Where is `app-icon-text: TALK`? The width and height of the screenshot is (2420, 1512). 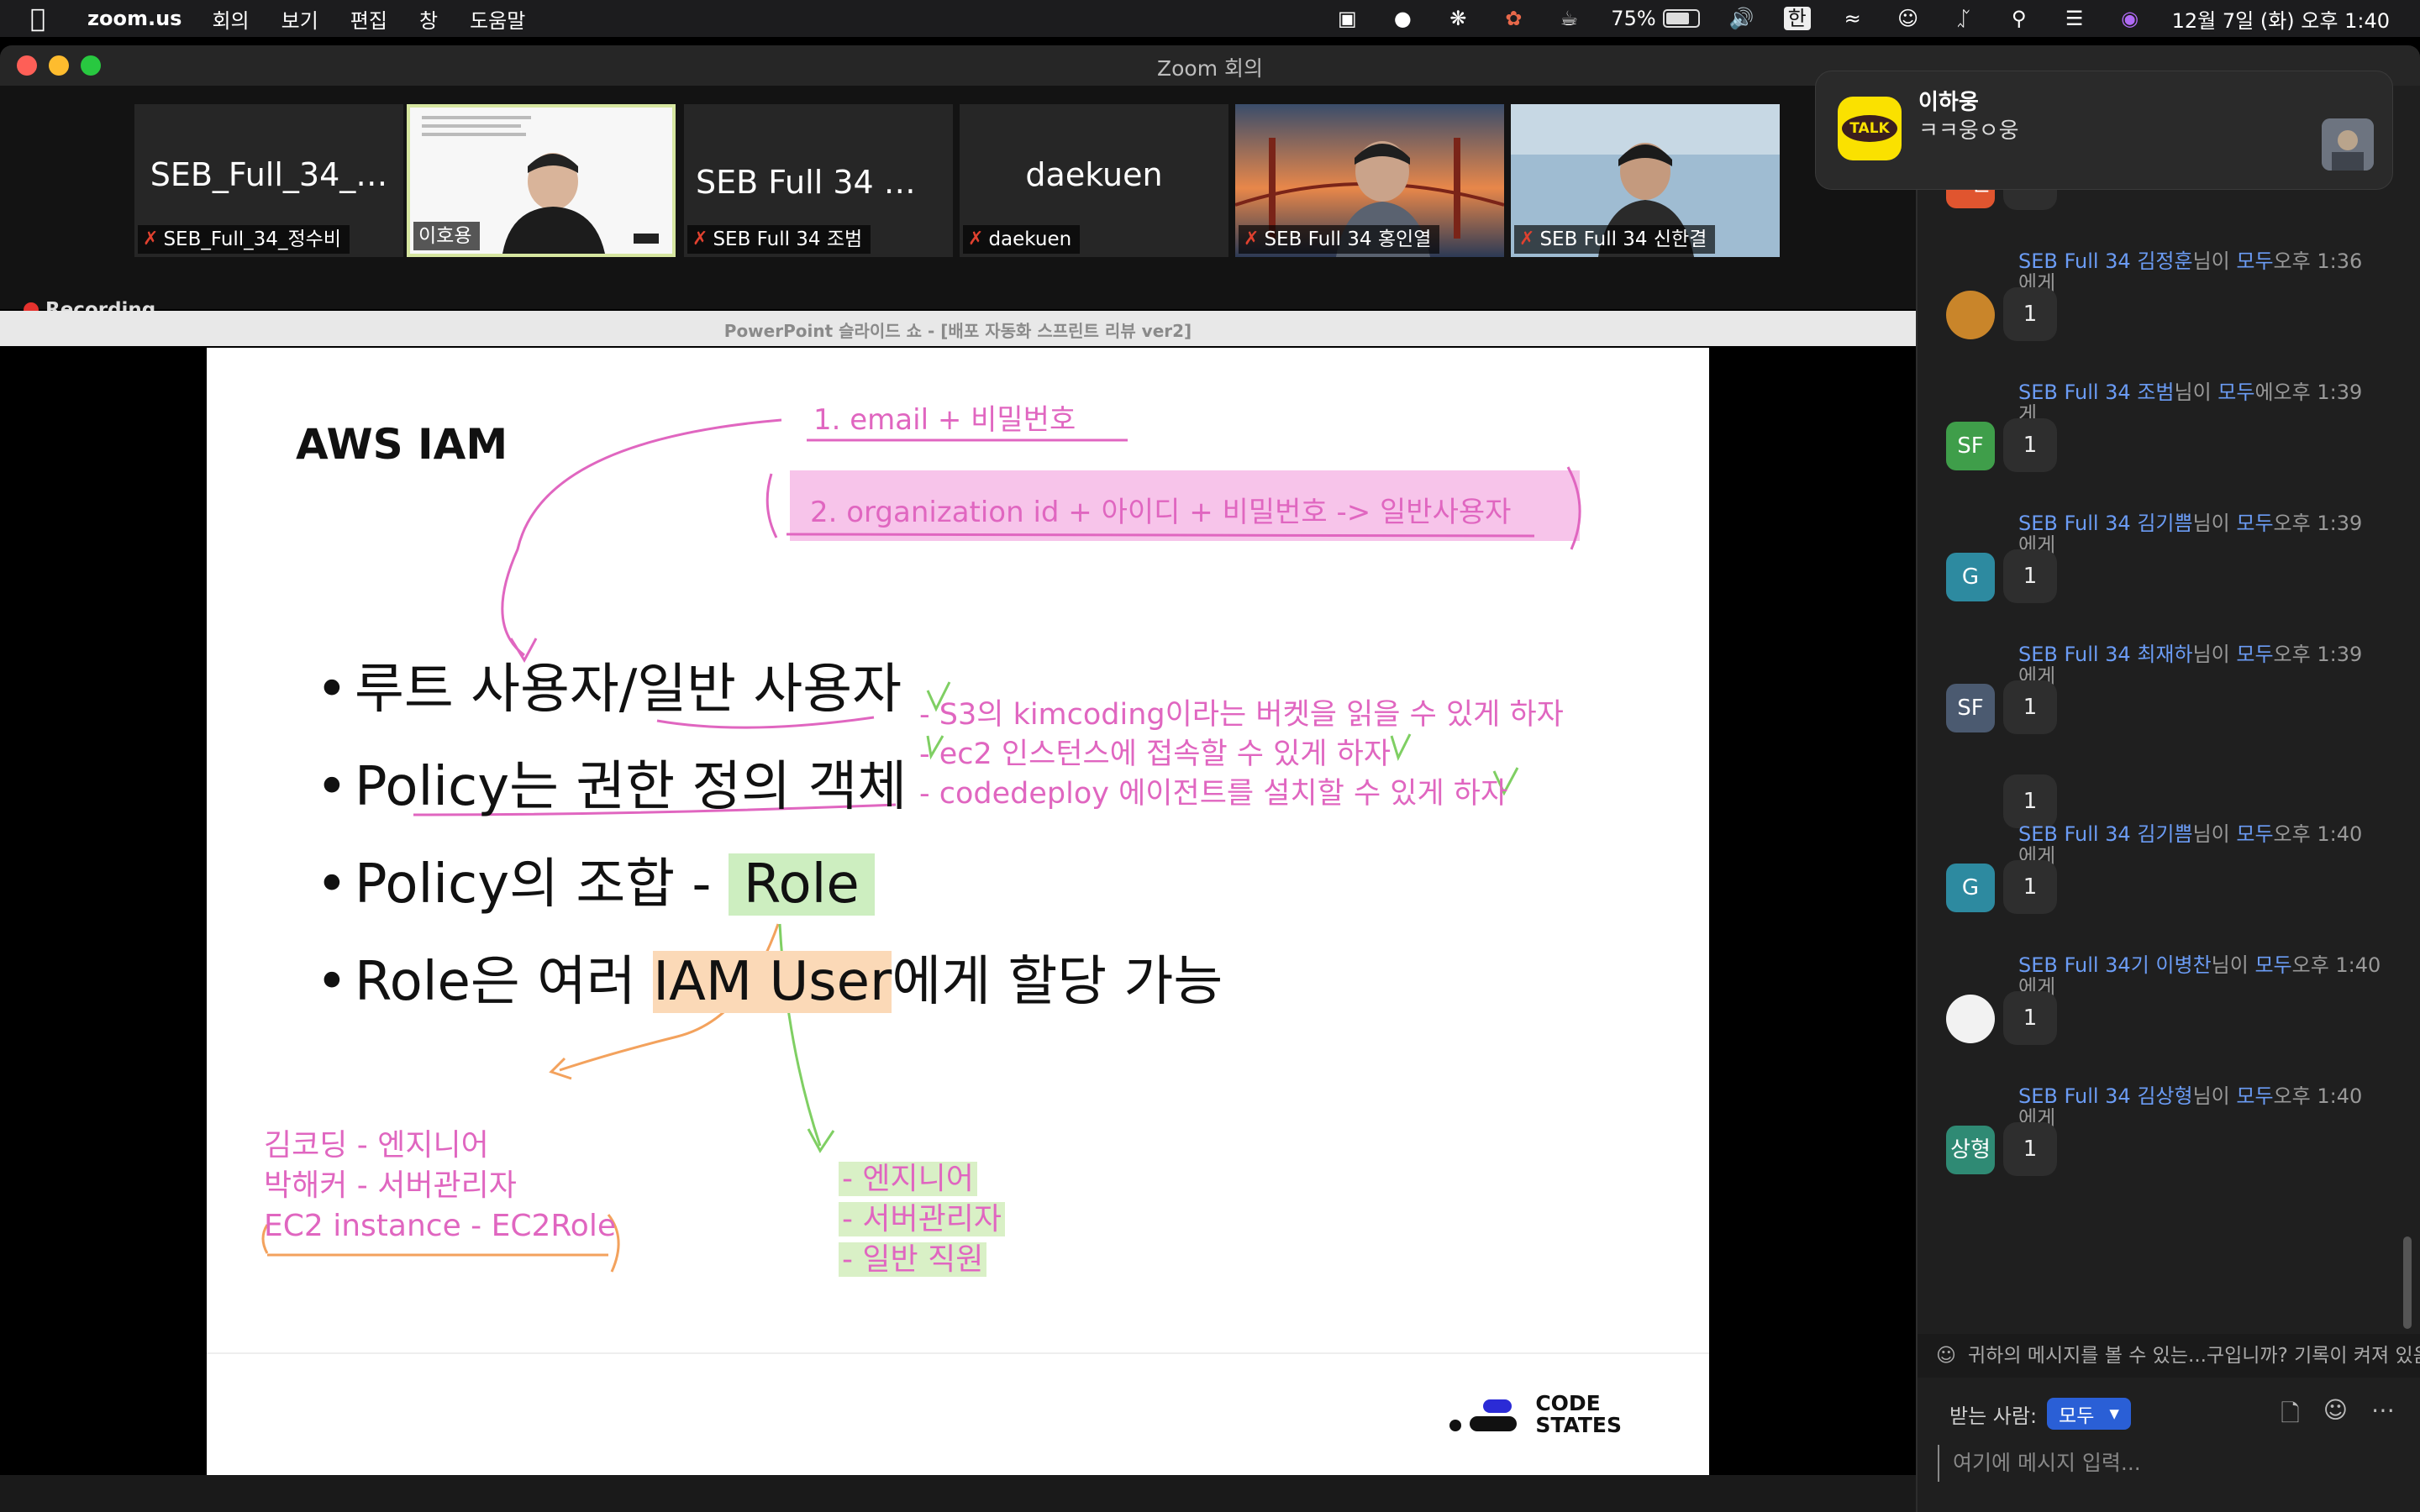 app-icon-text: TALK is located at coordinates (1869, 128).